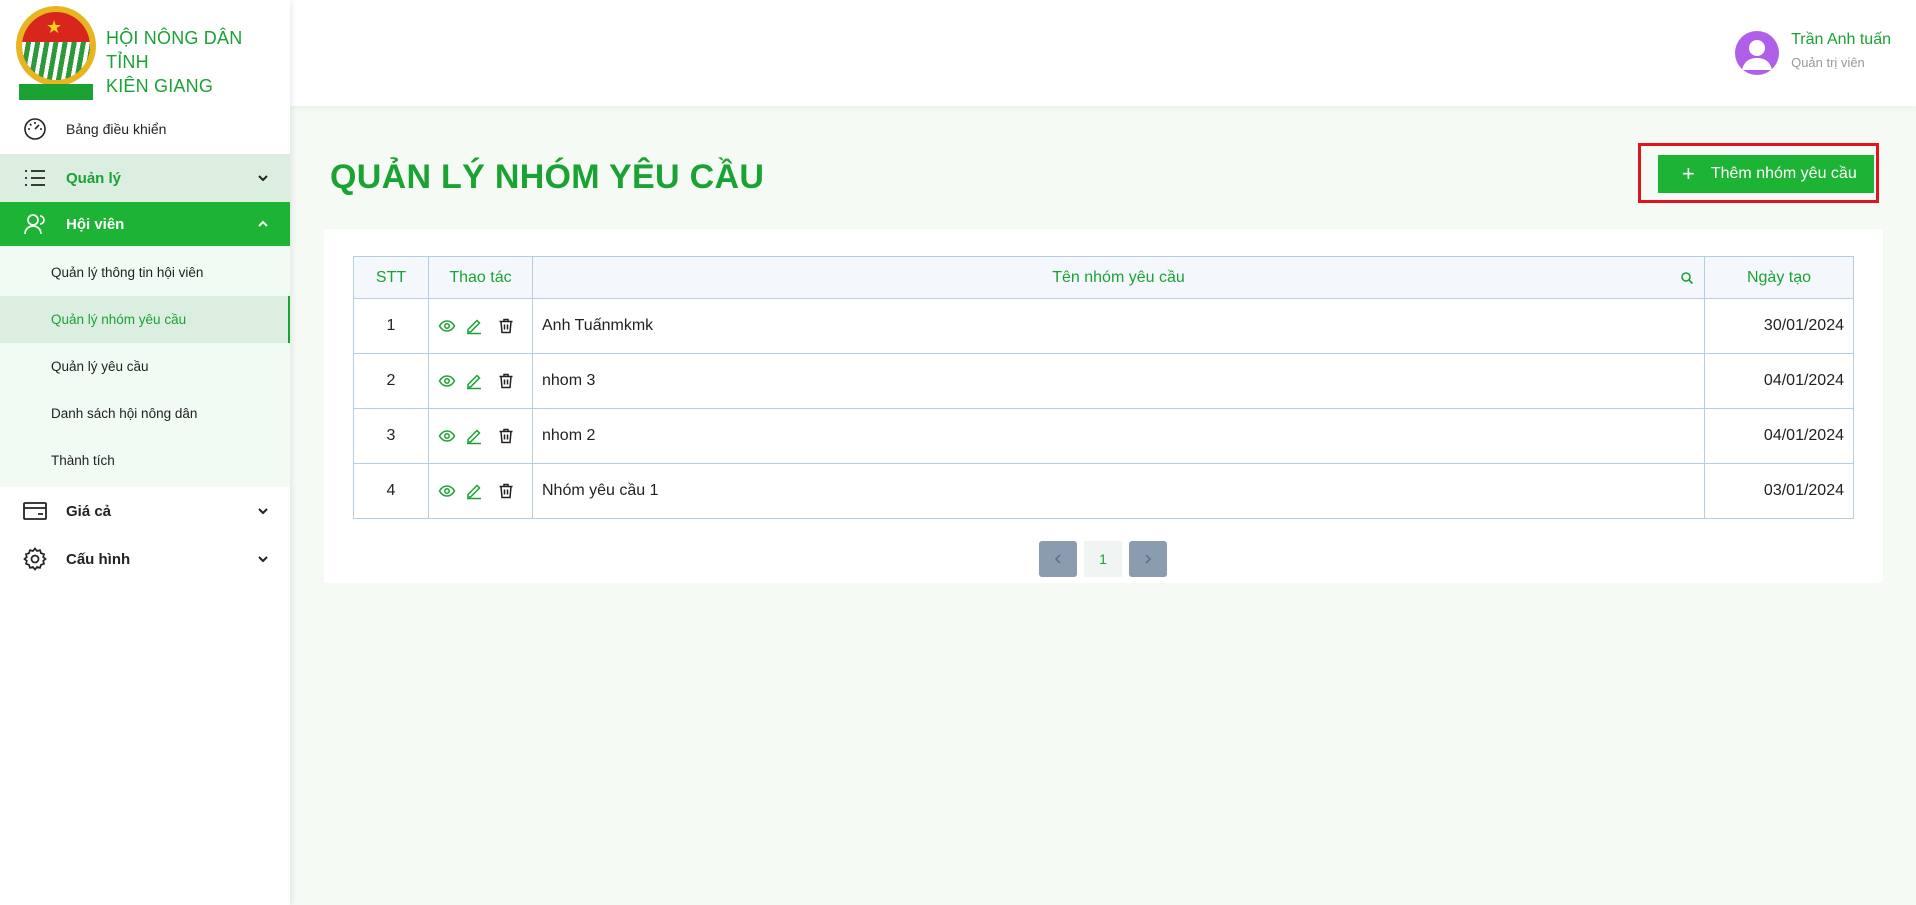  I want to click on cell-date: 30/01/2024, so click(1779, 326).